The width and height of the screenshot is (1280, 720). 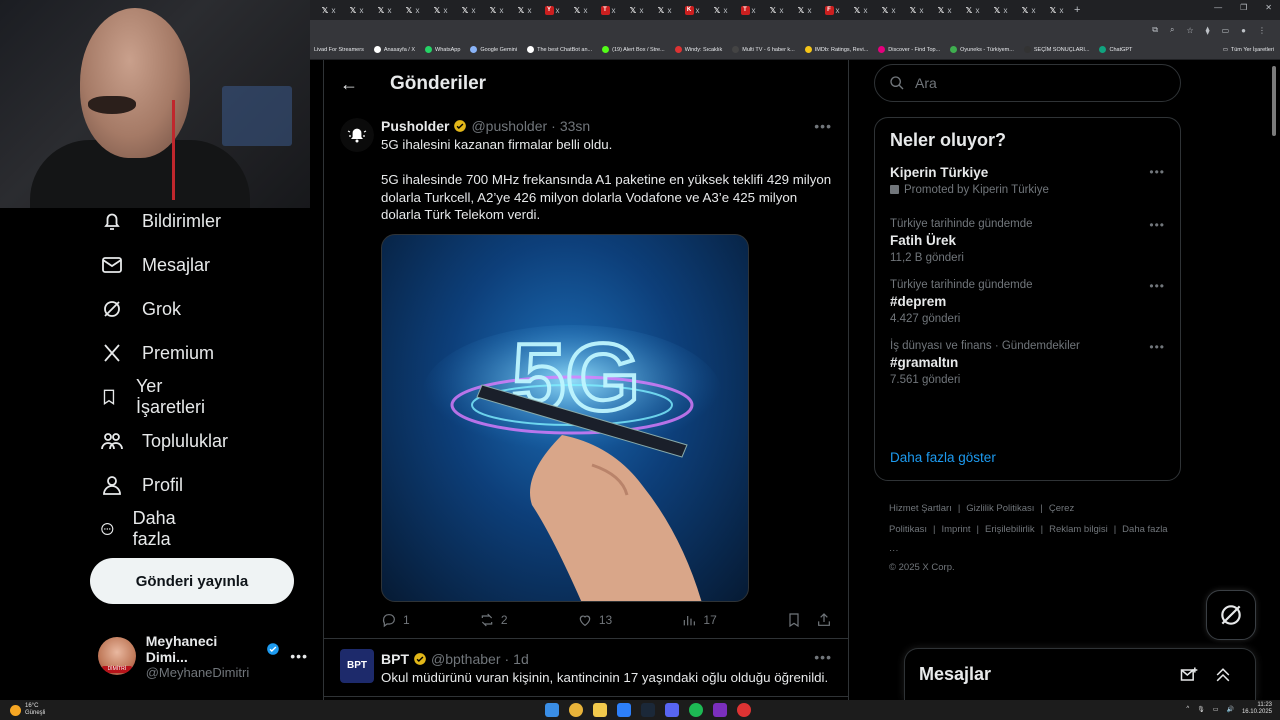 I want to click on chevron-up-icon: ^, so click(x=1187, y=709).